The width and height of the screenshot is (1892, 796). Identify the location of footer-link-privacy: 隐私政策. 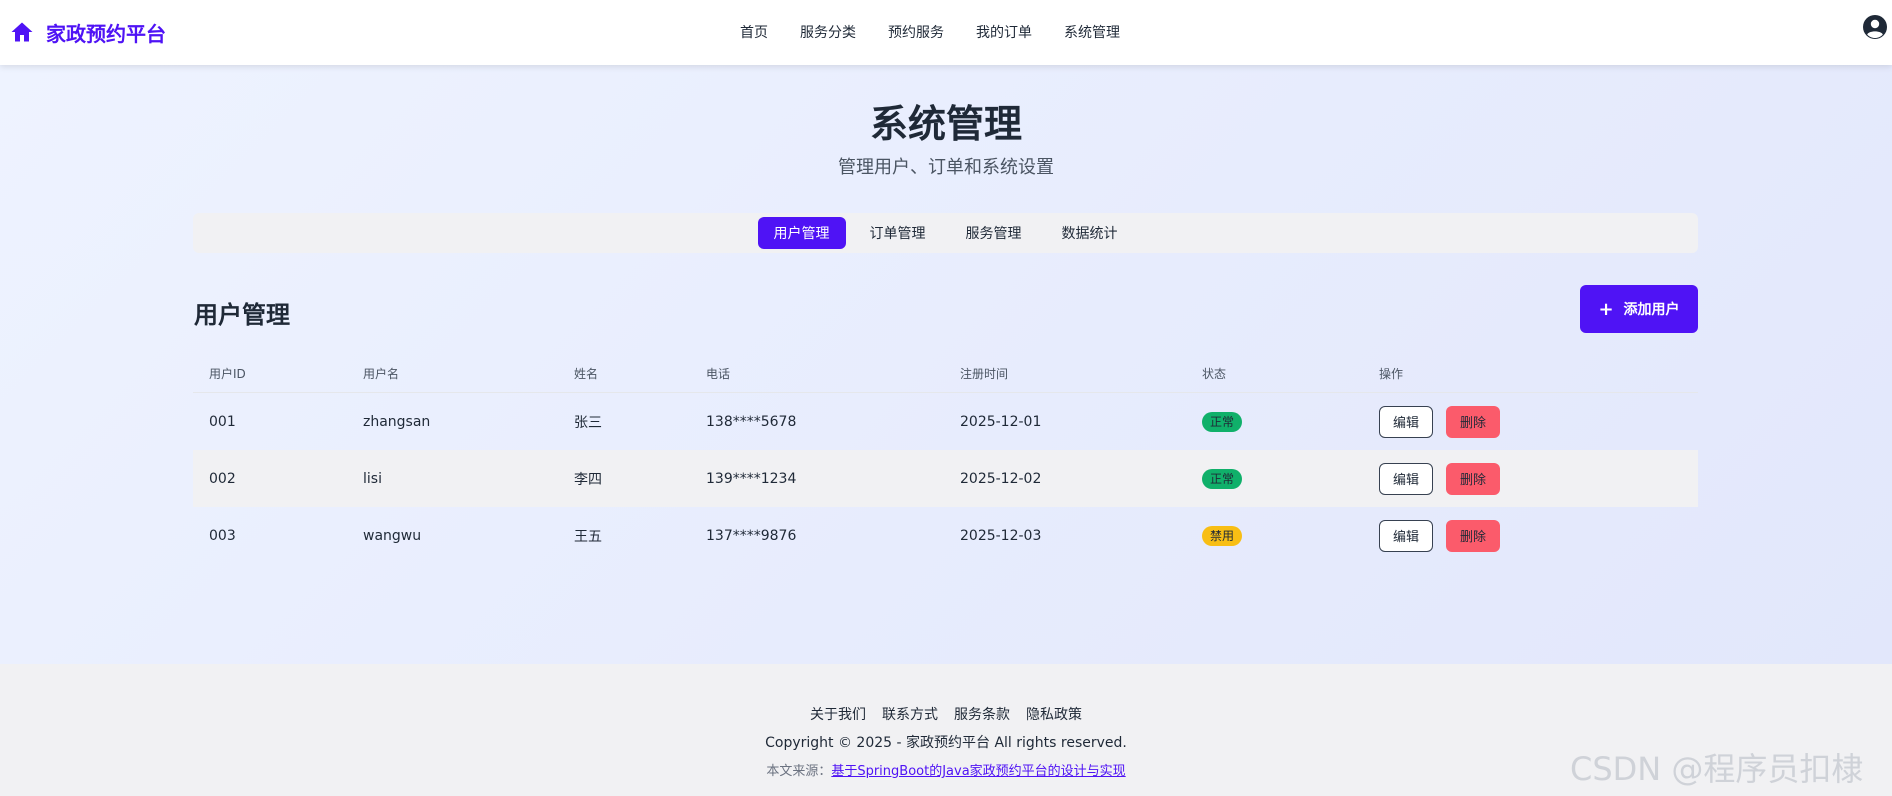
(1054, 714).